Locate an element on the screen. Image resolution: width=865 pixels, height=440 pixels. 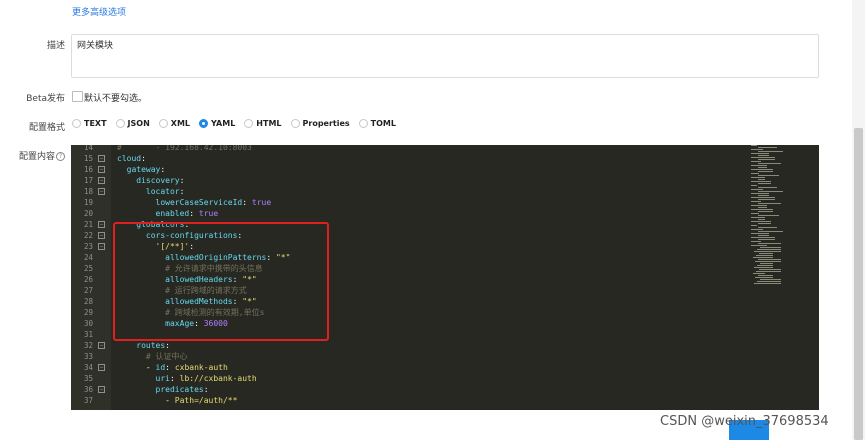
help-circle-icon: ? is located at coordinates (60, 156).